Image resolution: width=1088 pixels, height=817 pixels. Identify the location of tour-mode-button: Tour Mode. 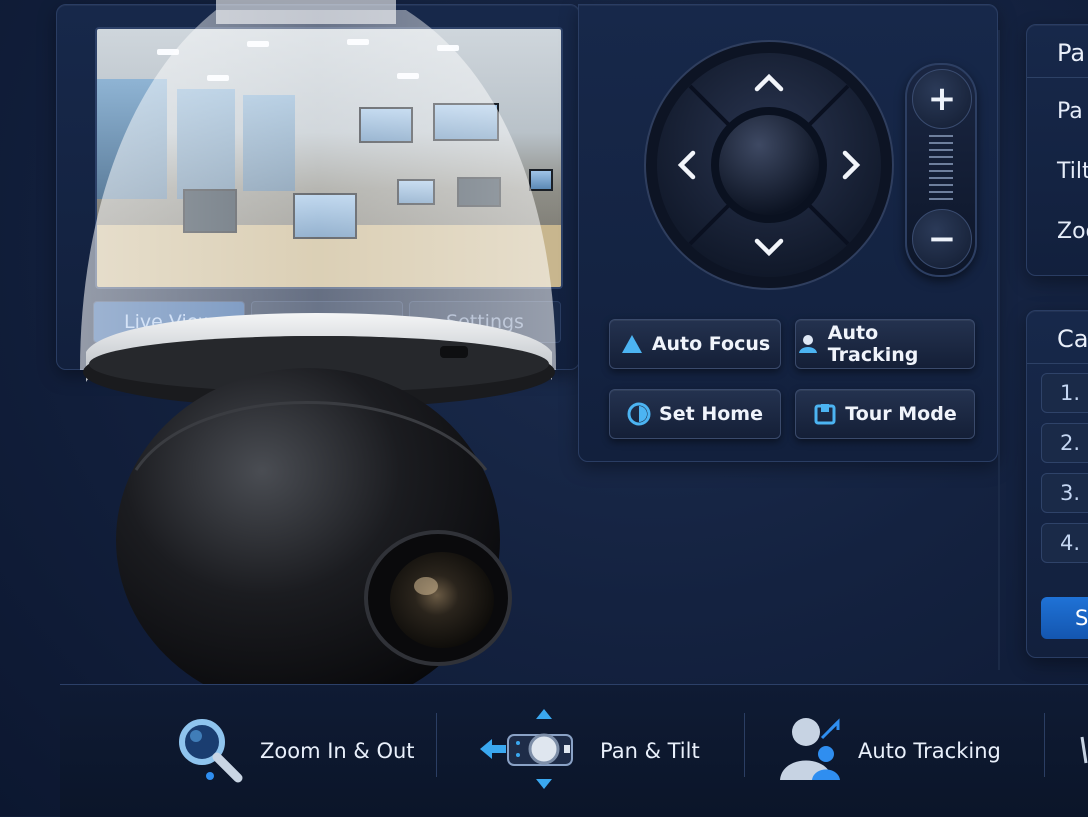
(885, 414).